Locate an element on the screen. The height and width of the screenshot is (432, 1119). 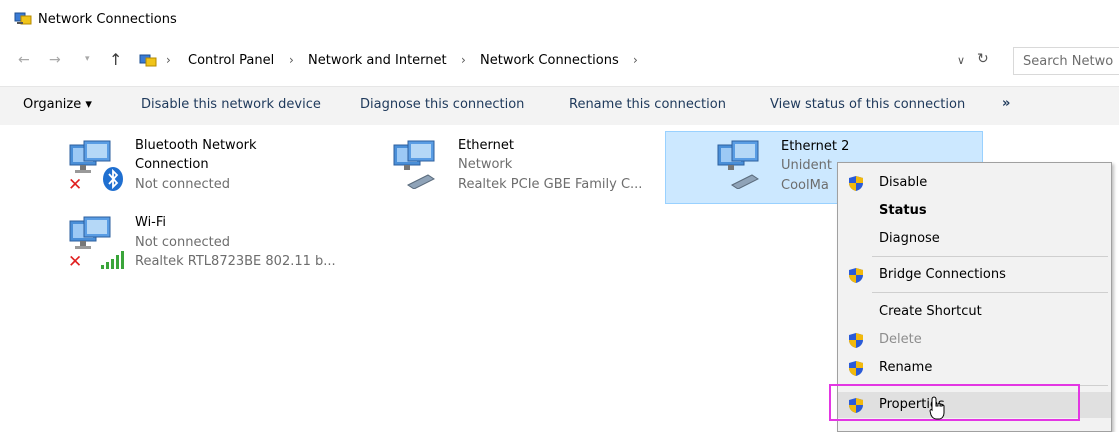
connection-name: Ethernet 2 is located at coordinates (815, 146).